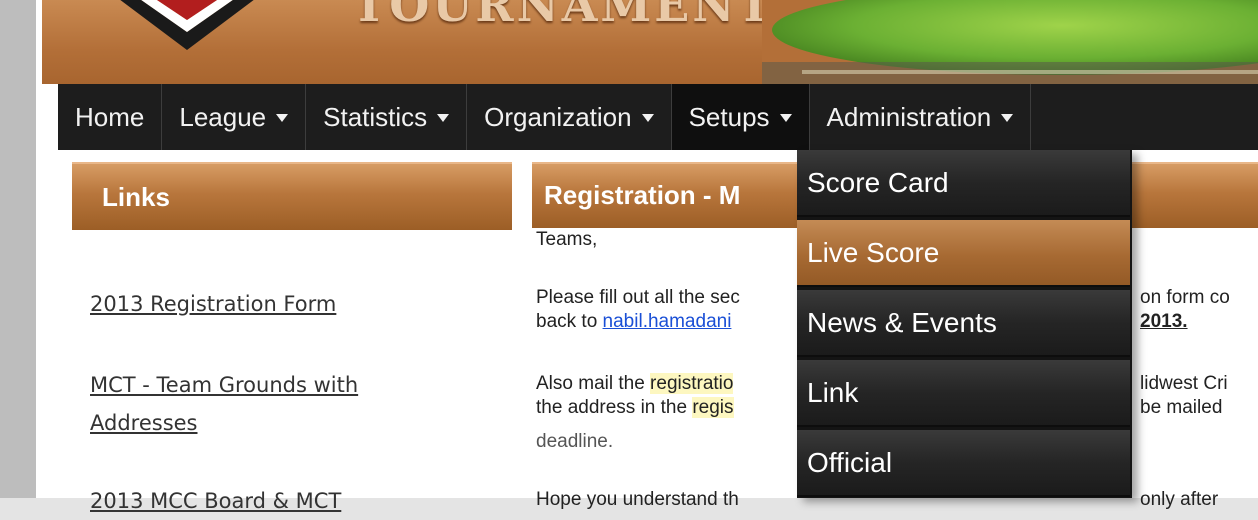 The height and width of the screenshot is (520, 1258). I want to click on link-registration-form: 2013 Registration Form, so click(213, 304).